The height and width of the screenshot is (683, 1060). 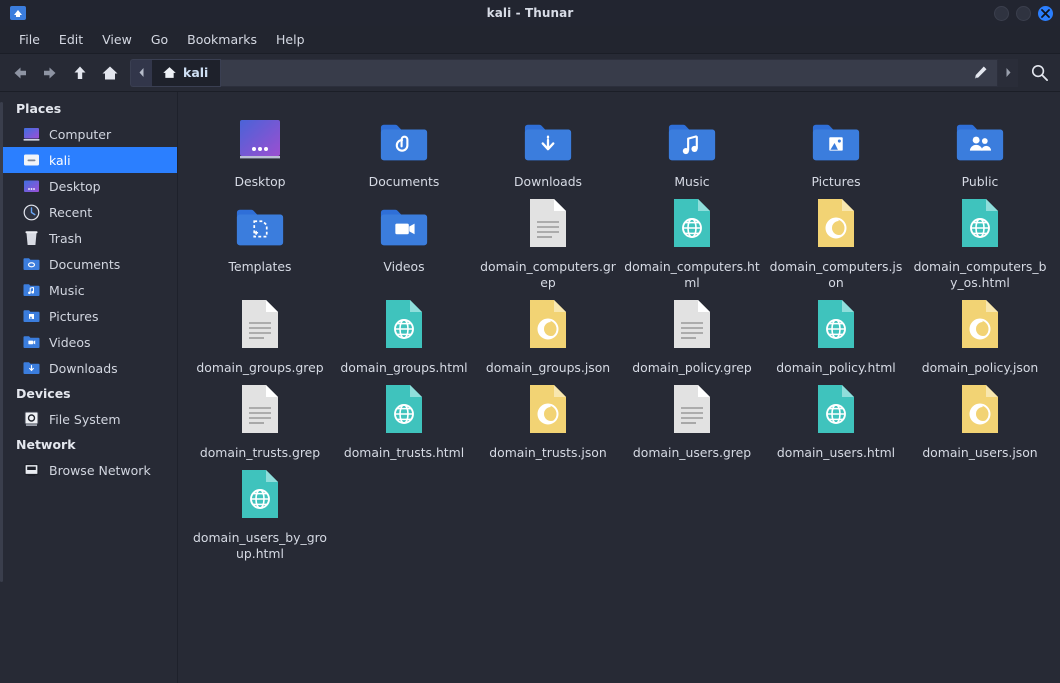 What do you see at coordinates (88, 238) in the screenshot?
I see `sidebar-item-trash: Trash` at bounding box center [88, 238].